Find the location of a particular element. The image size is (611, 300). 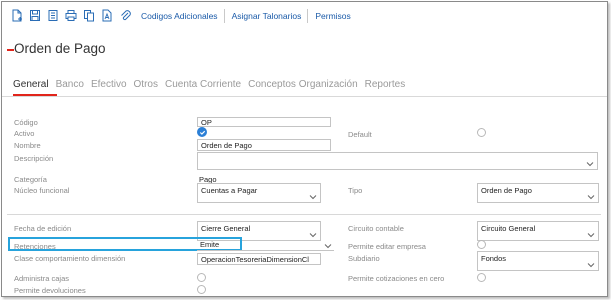

tipo-label: Tipo is located at coordinates (355, 190).